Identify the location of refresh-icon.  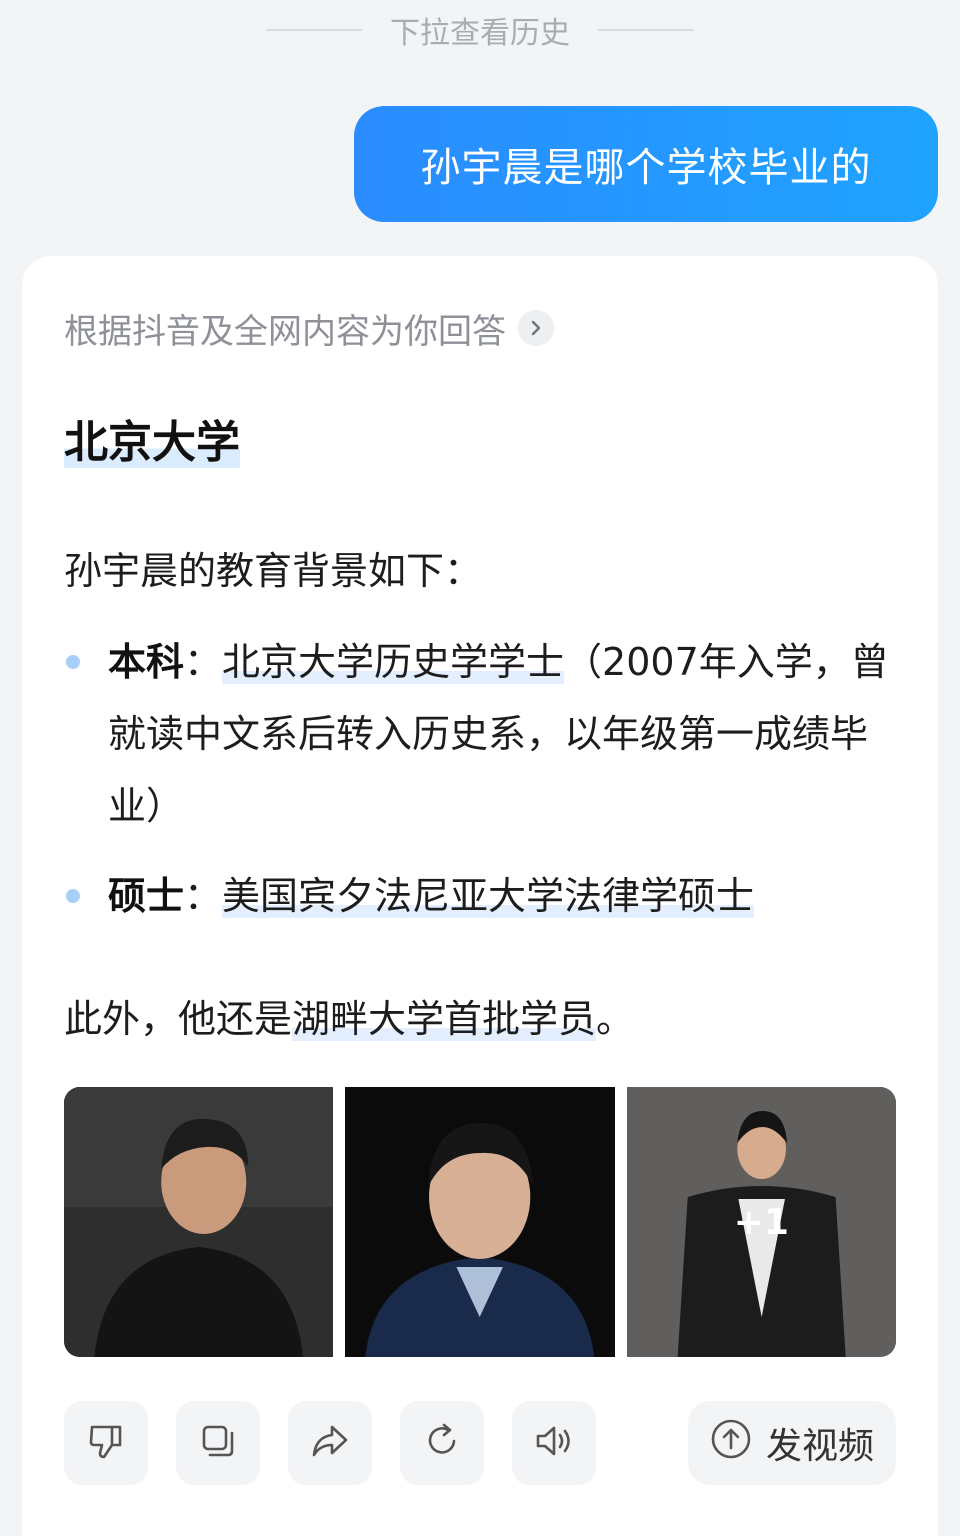
(442, 1443).